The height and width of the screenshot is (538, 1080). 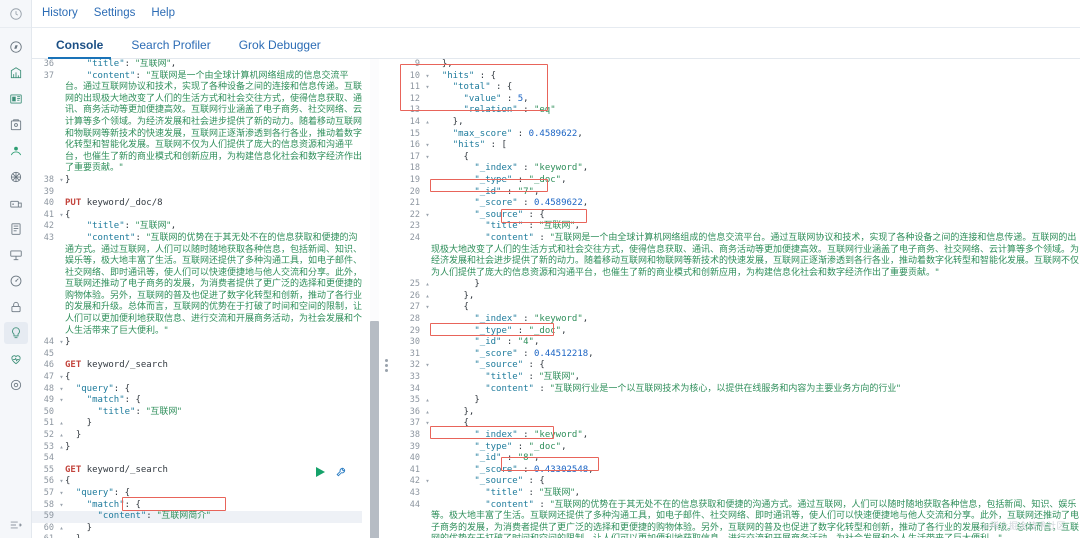 I want to click on sidebar-item-uptime, so click(x=16, y=255).